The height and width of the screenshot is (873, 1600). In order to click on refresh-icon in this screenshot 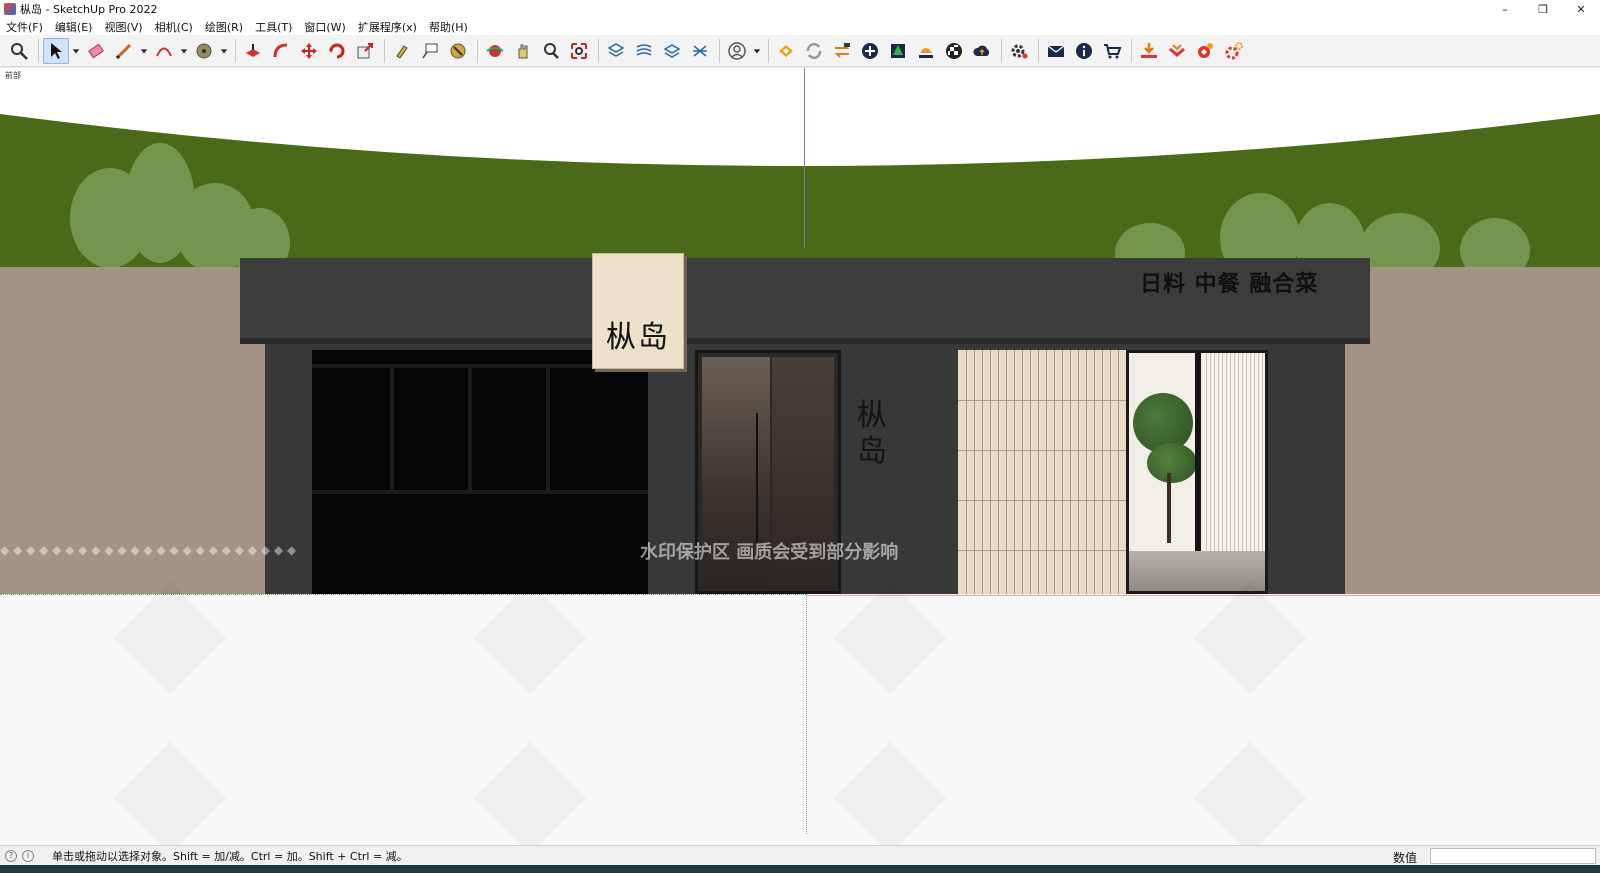, I will do `click(814, 51)`.